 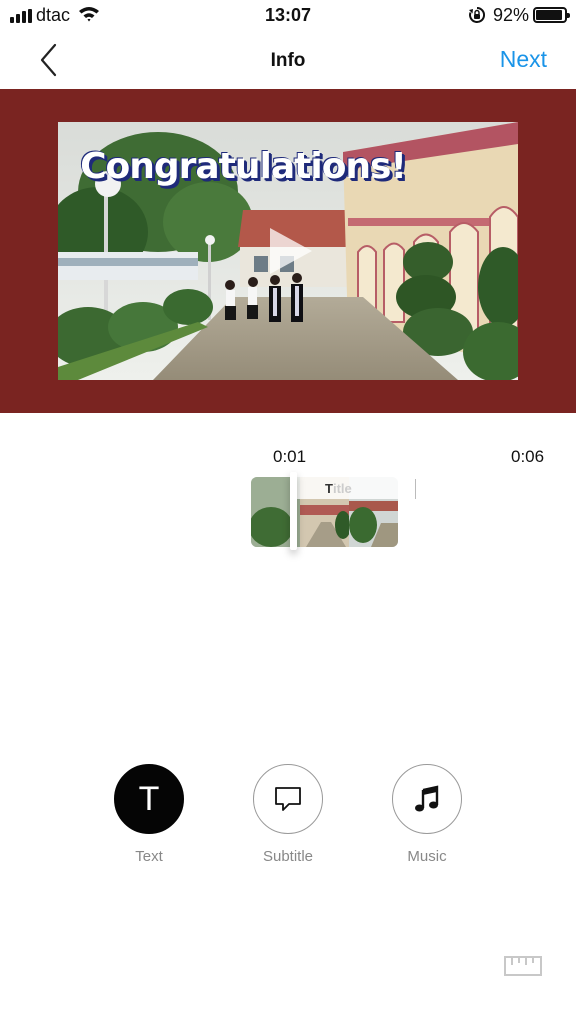 What do you see at coordinates (551, 15) in the screenshot?
I see `battery-icon` at bounding box center [551, 15].